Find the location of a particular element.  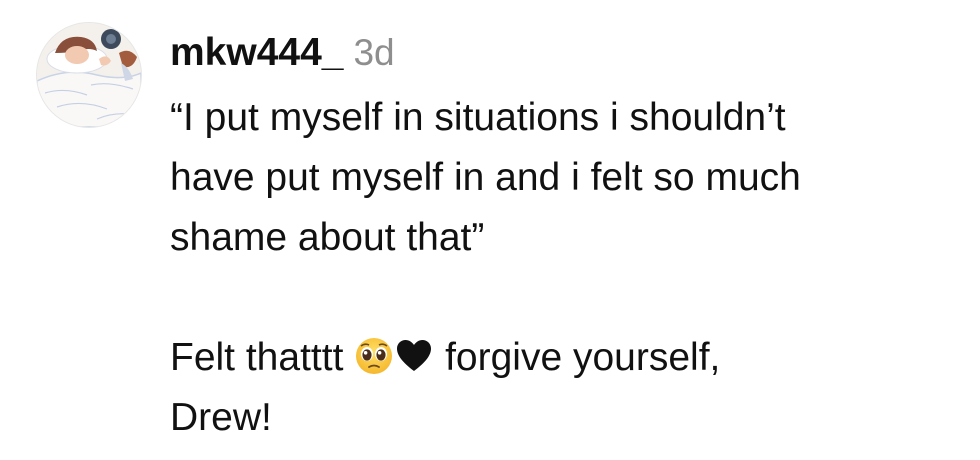

comment-line: Drew! is located at coordinates (221, 417).